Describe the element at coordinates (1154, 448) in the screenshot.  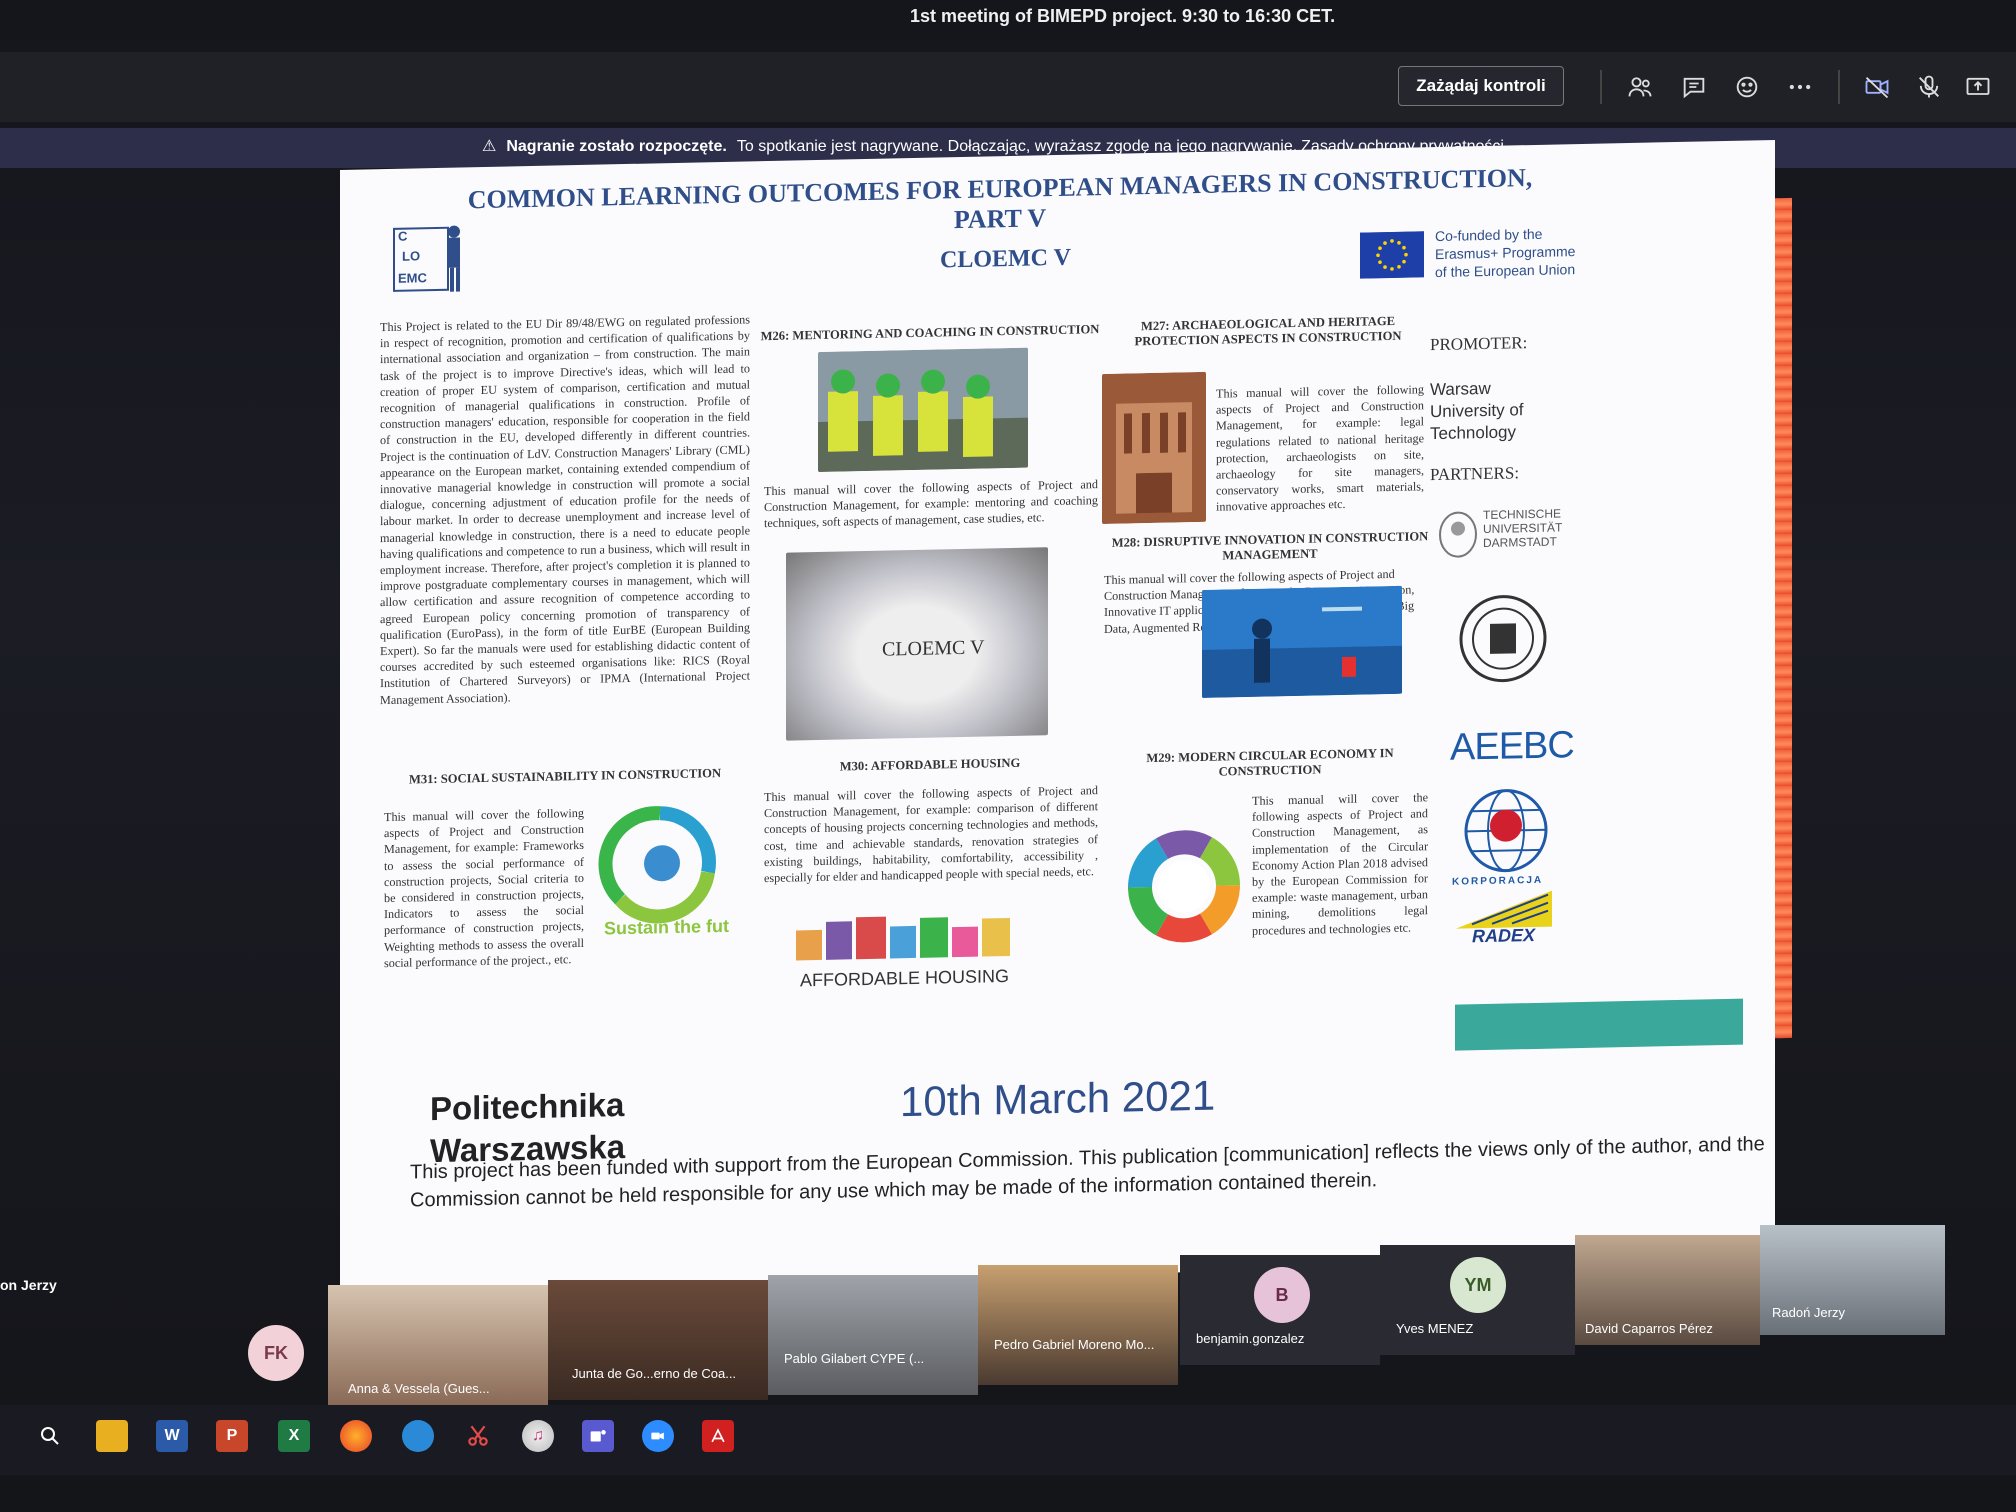
I see `m27-petra-image` at that location.